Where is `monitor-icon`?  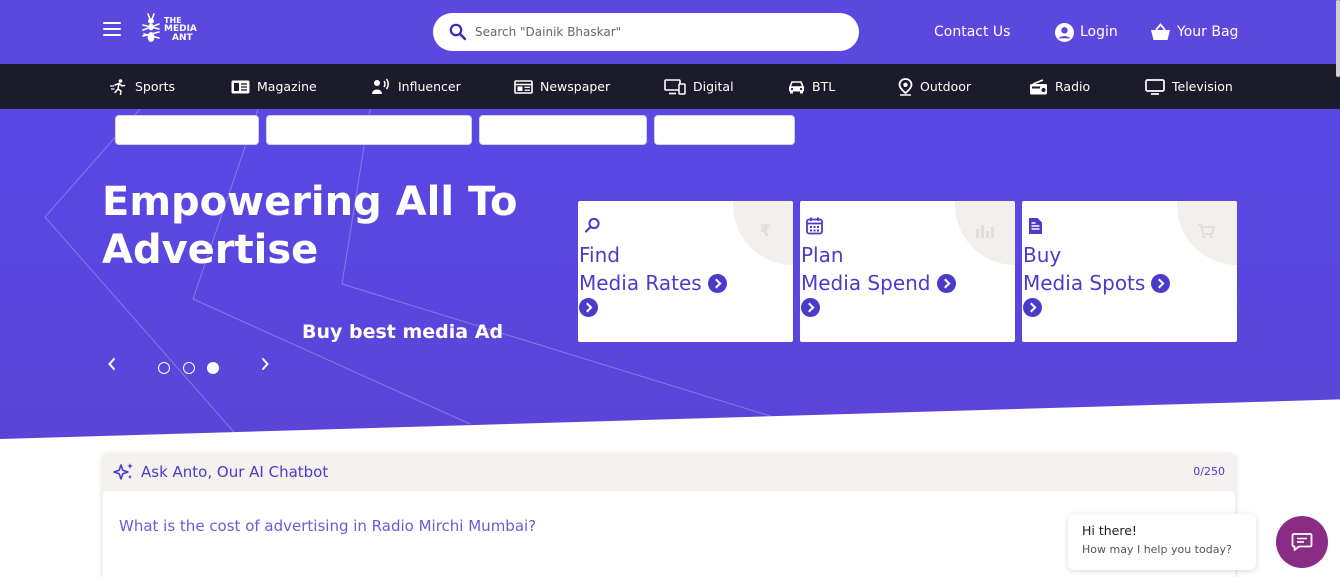 monitor-icon is located at coordinates (1155, 86).